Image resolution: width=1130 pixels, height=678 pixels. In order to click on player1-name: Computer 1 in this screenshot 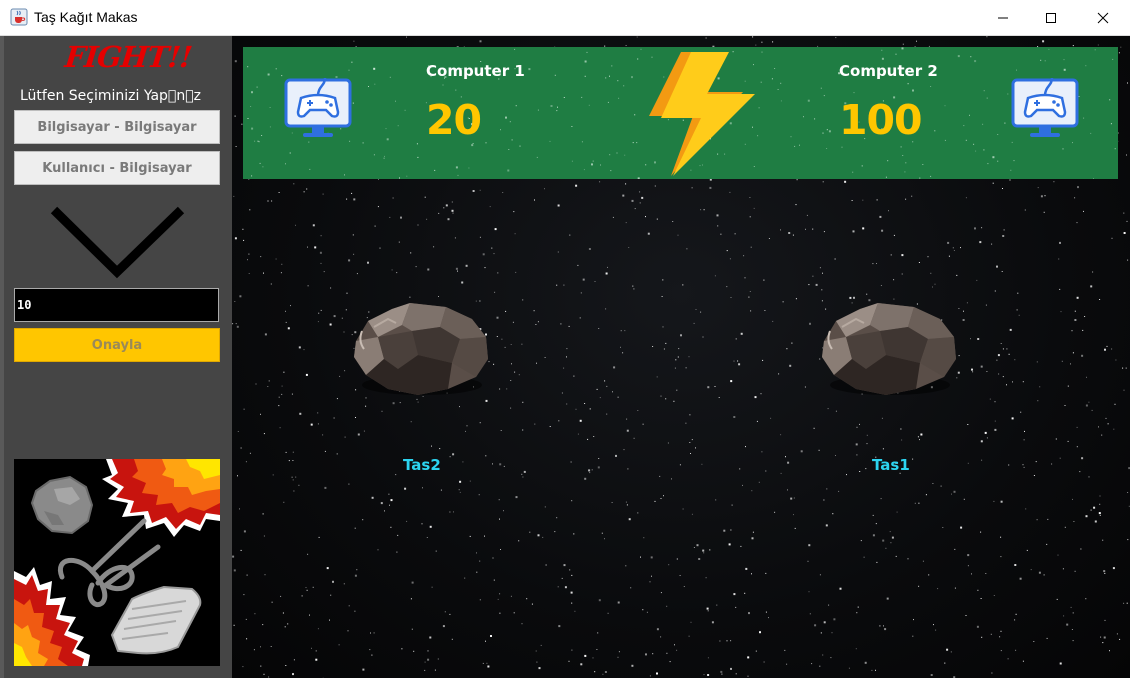, I will do `click(475, 71)`.